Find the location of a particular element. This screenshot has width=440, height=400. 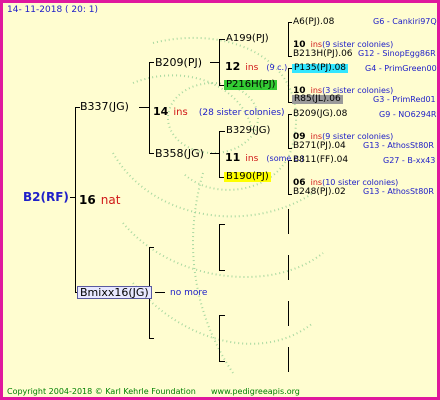

gen2-fm-ins: ins is located at coordinates (252, 159).